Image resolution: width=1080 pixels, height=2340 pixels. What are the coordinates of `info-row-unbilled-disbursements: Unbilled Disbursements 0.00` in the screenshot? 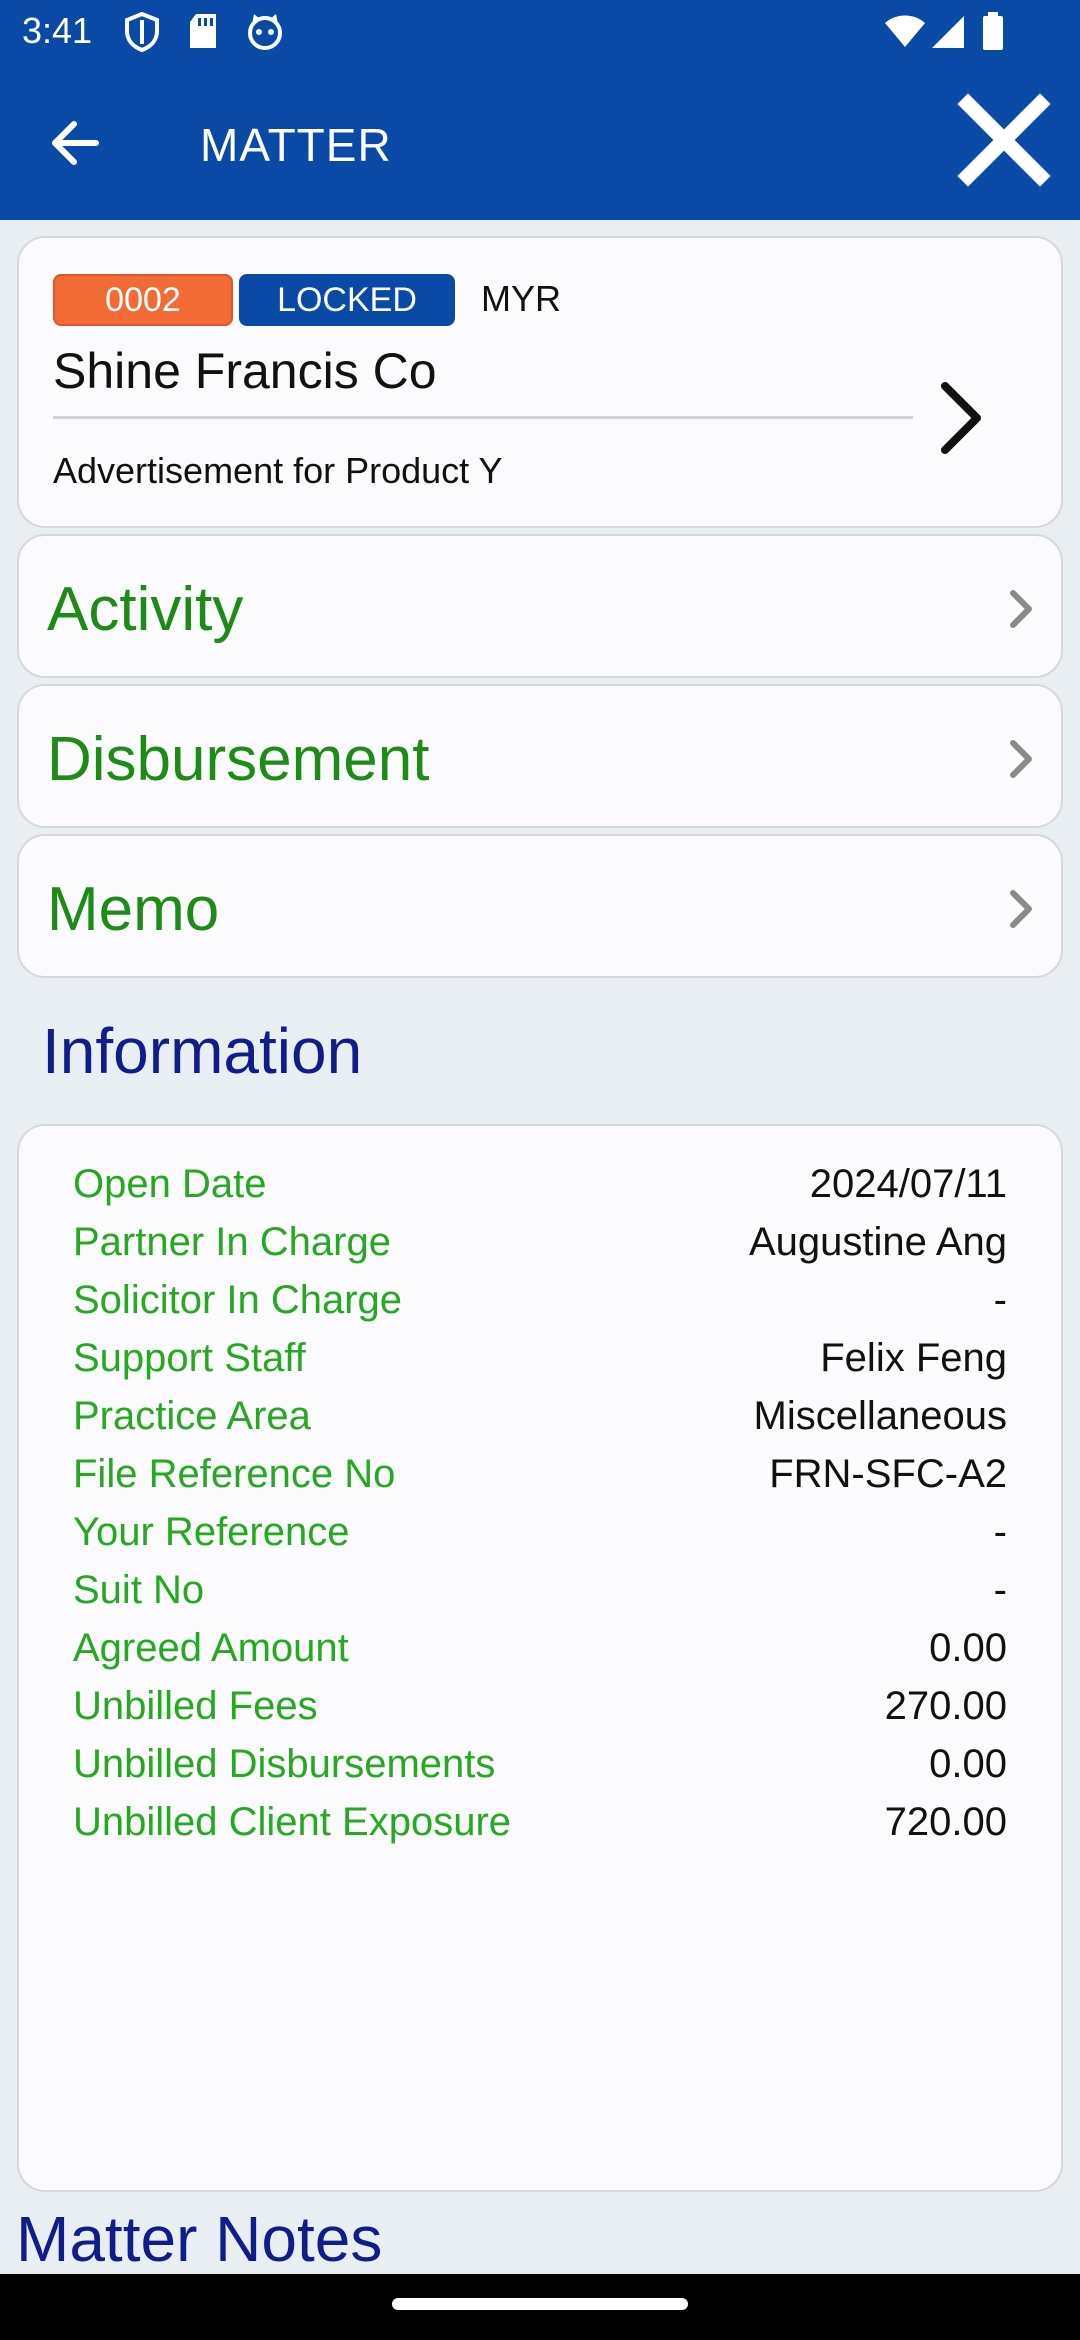 It's located at (540, 1772).